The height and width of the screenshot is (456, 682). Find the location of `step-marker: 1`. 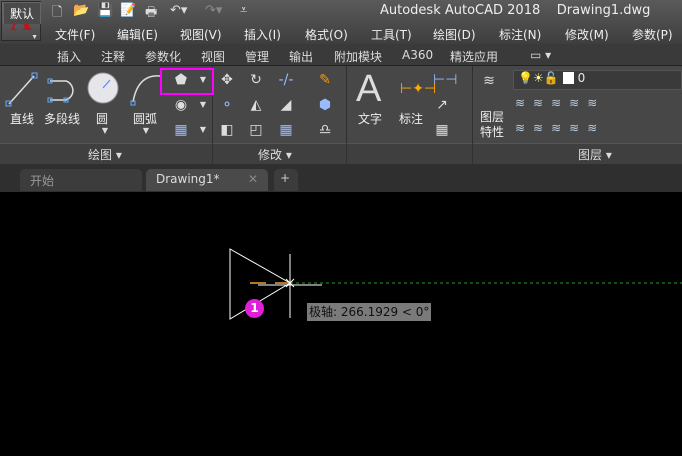

step-marker: 1 is located at coordinates (254, 308).